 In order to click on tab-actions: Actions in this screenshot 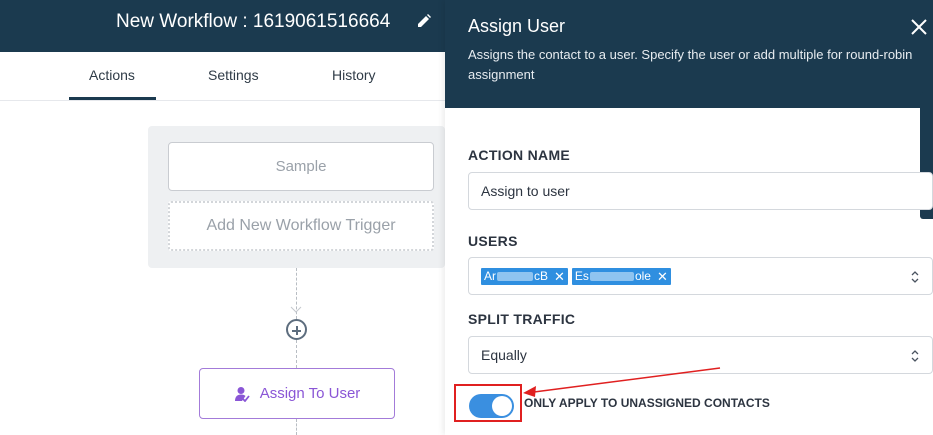, I will do `click(112, 75)`.